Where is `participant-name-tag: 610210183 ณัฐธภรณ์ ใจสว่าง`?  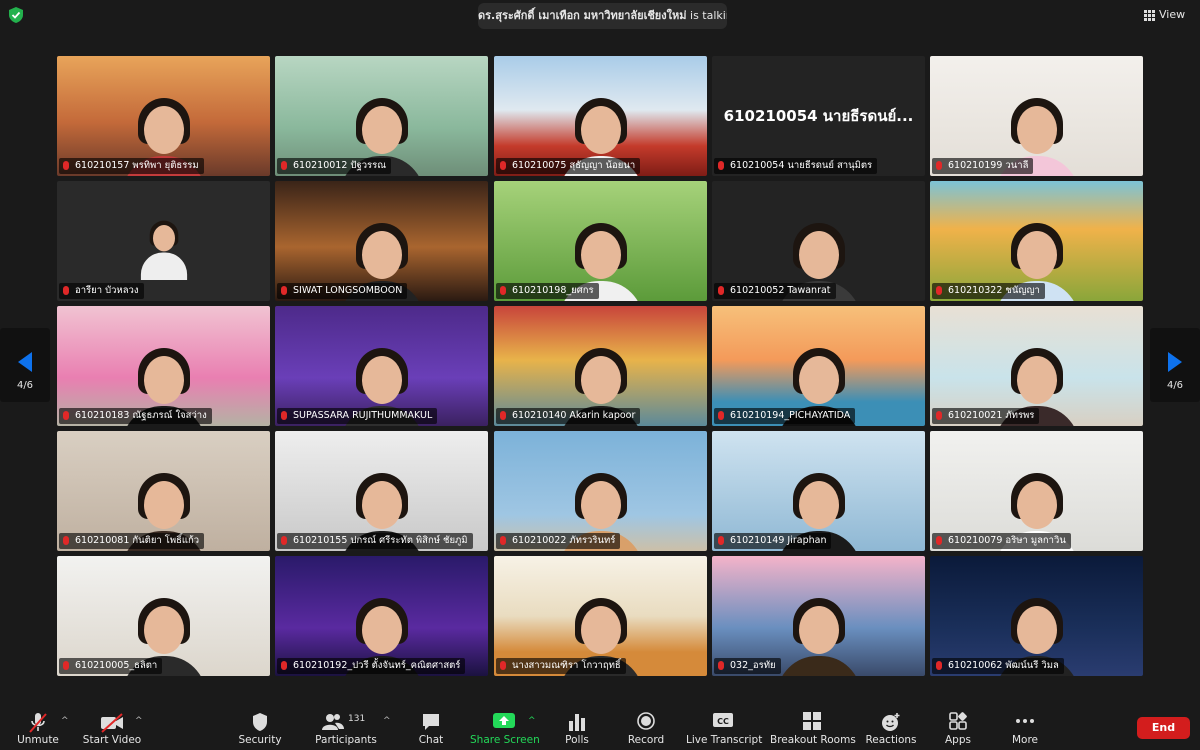
participant-name-tag: 610210183 ณัฐธภรณ์ ใจสว่าง is located at coordinates (135, 416).